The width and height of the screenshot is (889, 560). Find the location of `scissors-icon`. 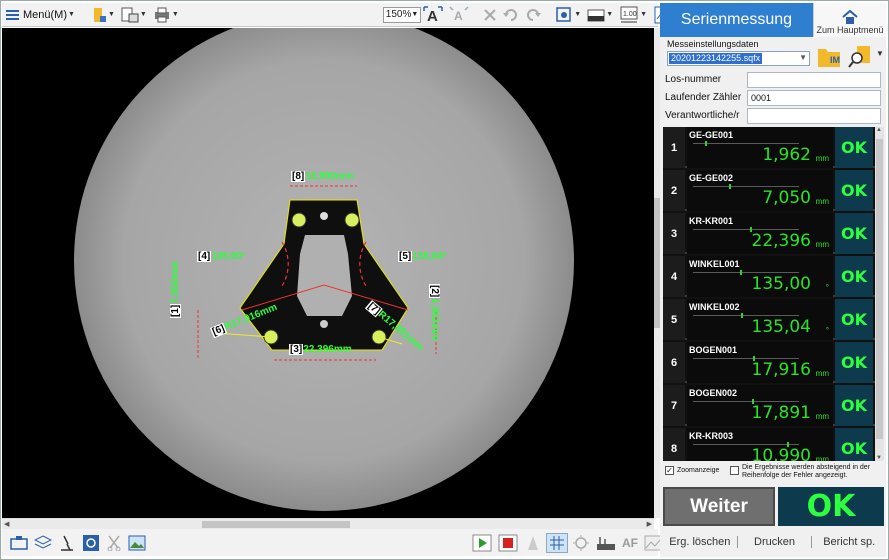

scissors-icon is located at coordinates (114, 543).